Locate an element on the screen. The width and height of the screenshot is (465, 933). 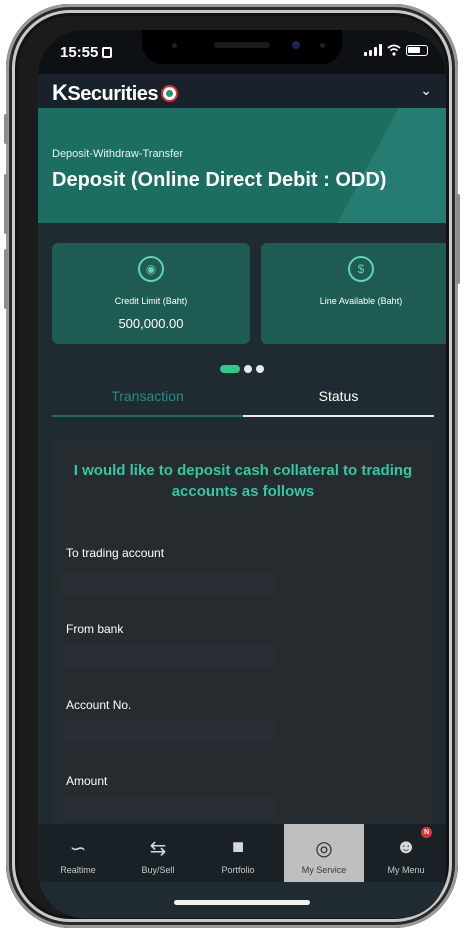
status-time-text: 15:55 is located at coordinates (79, 52).